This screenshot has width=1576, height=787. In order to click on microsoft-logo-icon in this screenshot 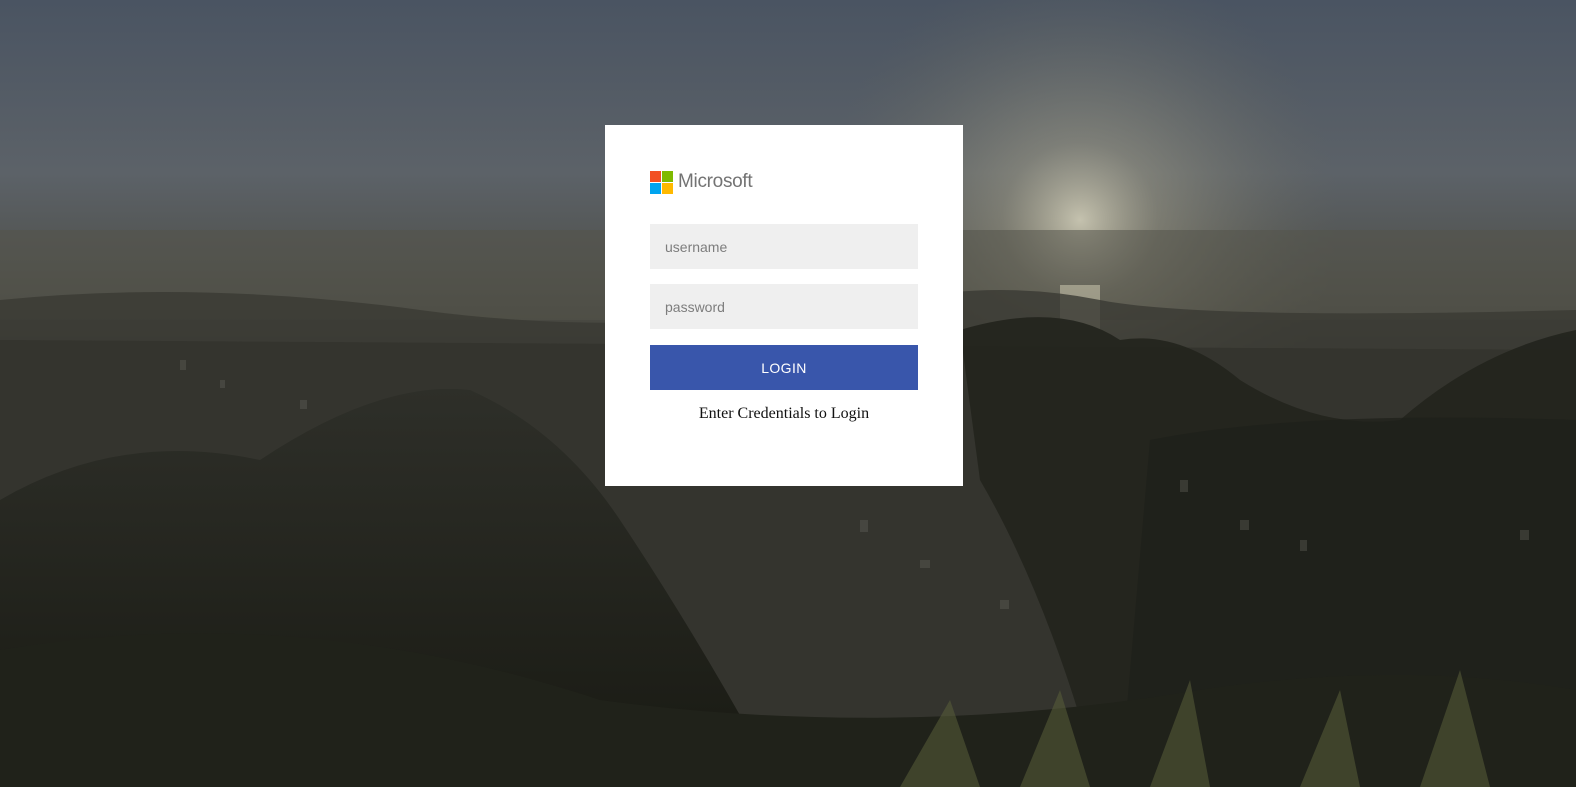, I will do `click(661, 182)`.